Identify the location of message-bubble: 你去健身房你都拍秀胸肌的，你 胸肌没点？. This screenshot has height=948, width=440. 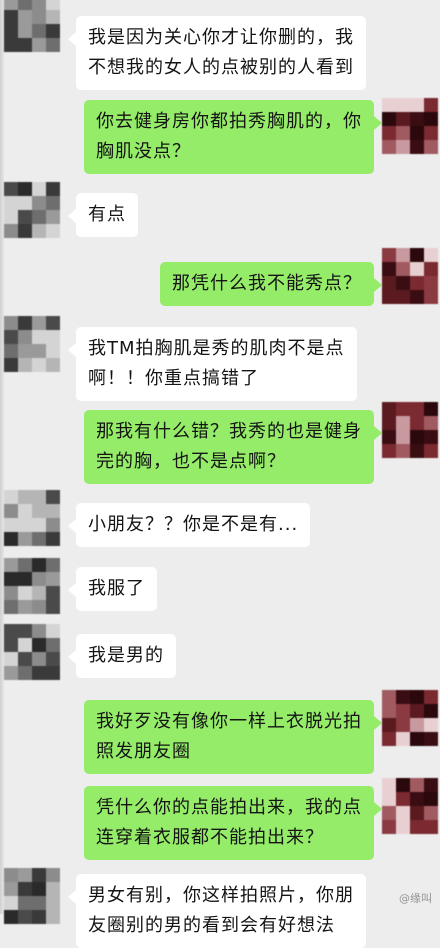
(233, 137).